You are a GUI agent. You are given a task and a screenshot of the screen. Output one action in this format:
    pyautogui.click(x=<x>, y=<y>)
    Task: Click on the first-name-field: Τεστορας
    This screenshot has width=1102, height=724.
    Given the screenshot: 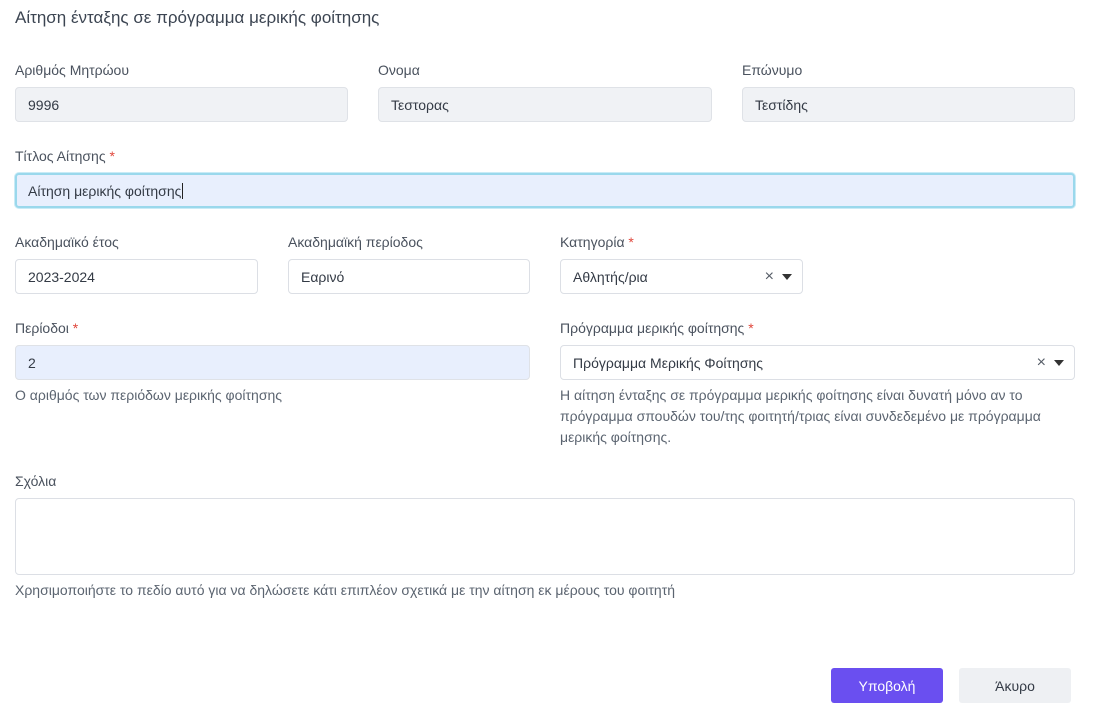 What is the action you would take?
    pyautogui.click(x=545, y=104)
    